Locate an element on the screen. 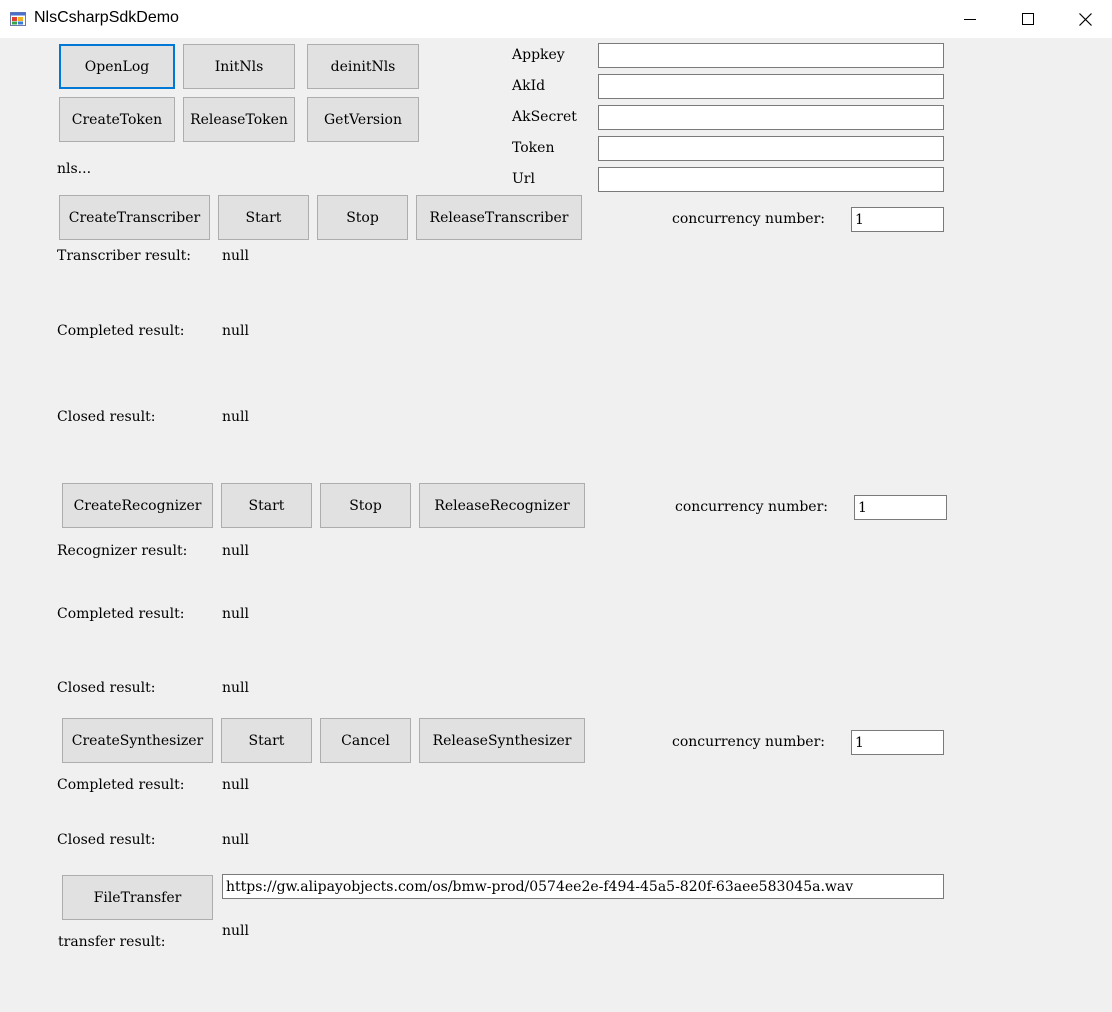 This screenshot has height=1012, width=1112. akid-input is located at coordinates (771, 86).